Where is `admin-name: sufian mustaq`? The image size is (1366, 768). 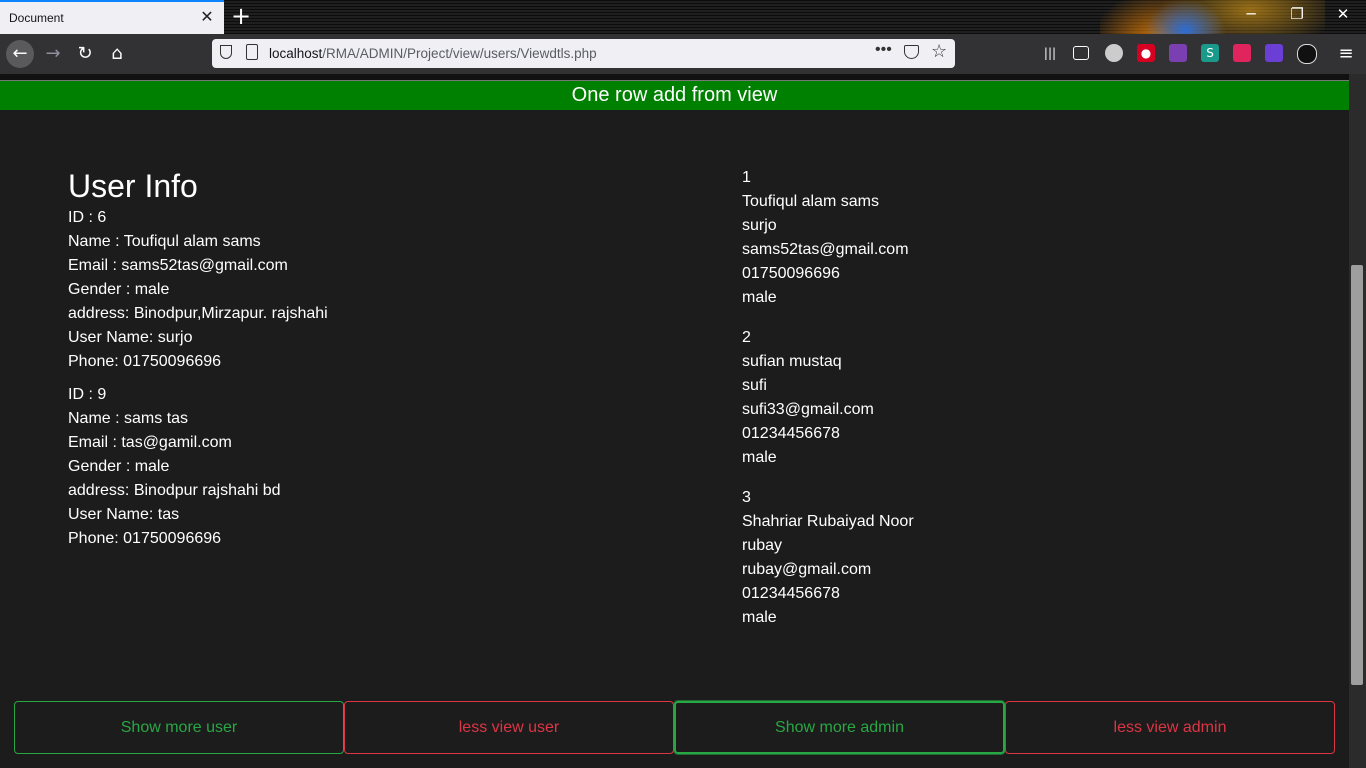 admin-name: sufian mustaq is located at coordinates (792, 361).